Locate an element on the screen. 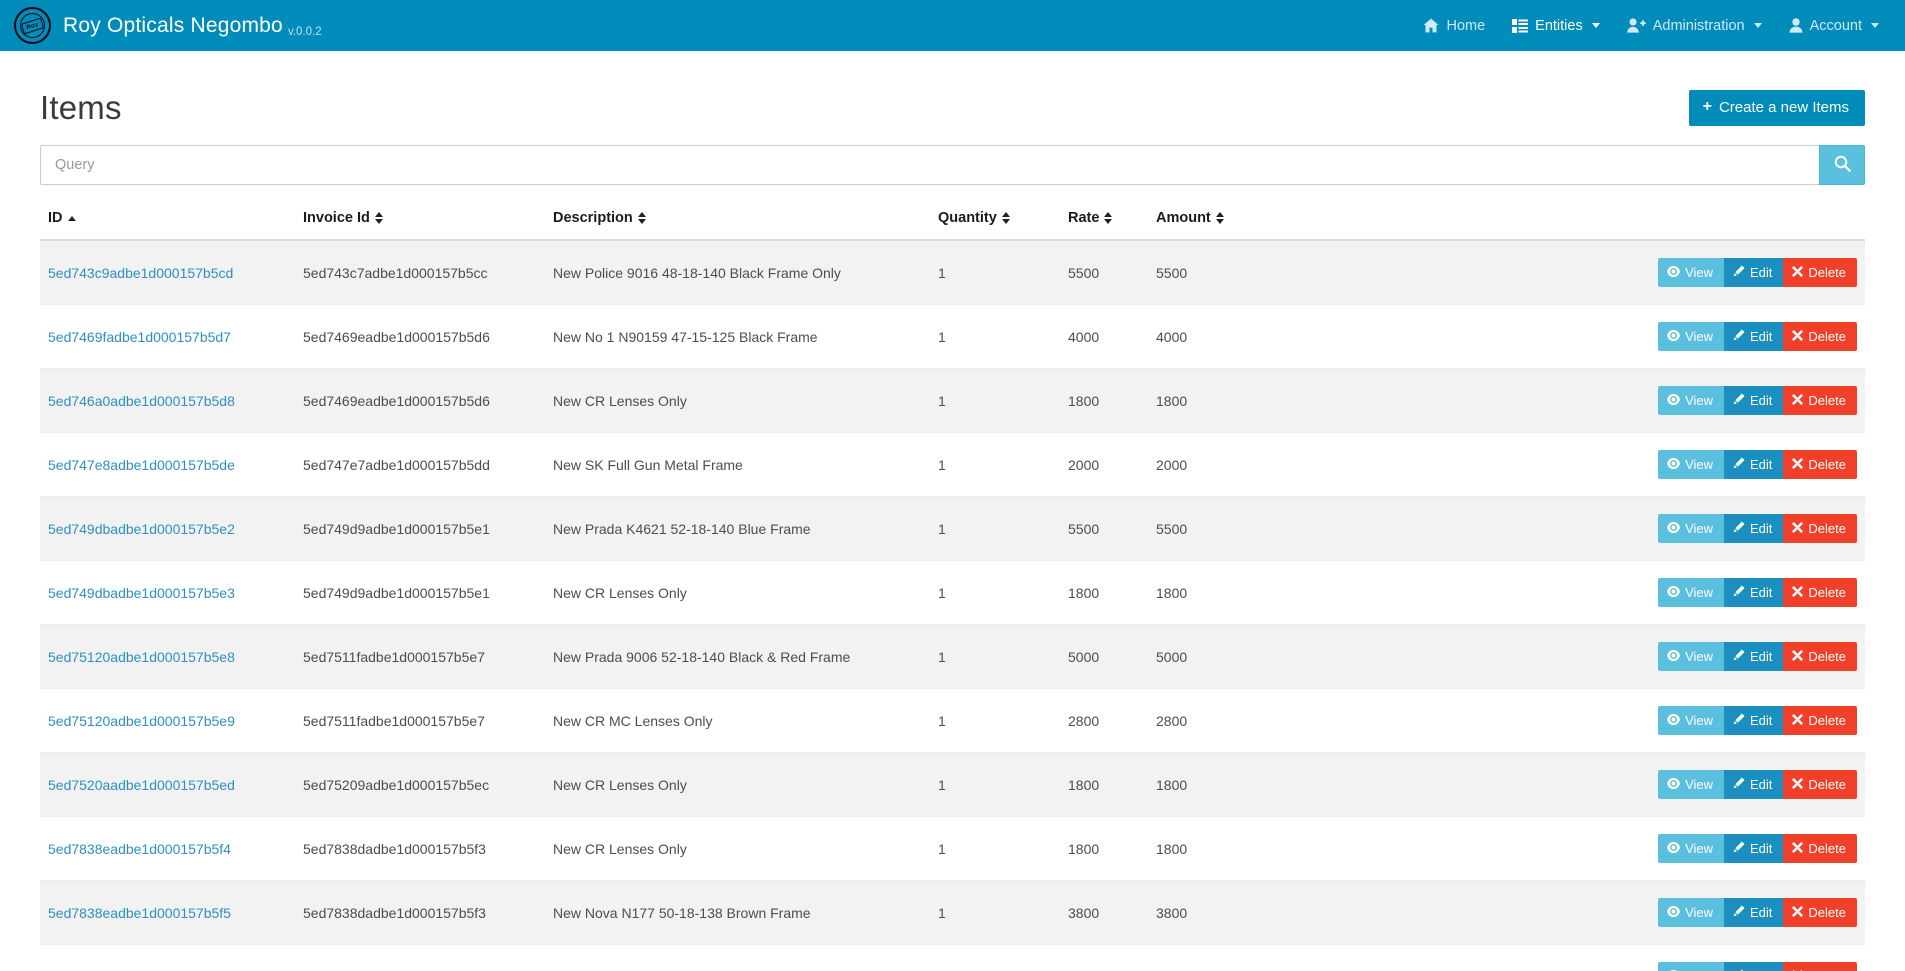  column-header-amount: Amount is located at coordinates (1263, 222).